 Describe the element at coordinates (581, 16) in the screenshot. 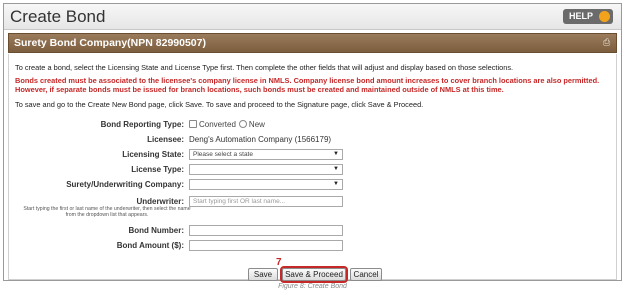

I see `help-label: HELP` at that location.